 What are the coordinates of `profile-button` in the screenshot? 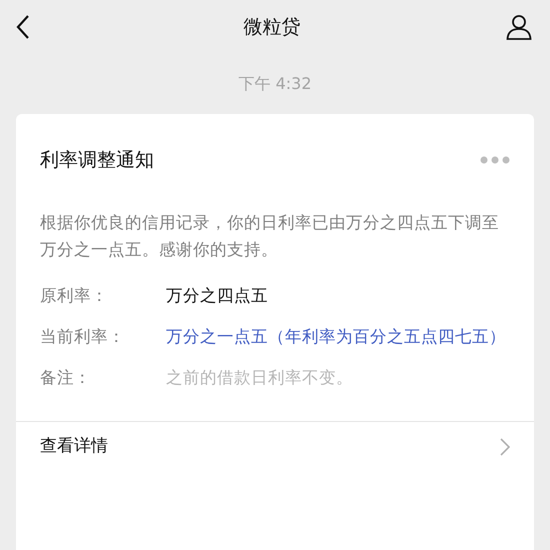 It's located at (519, 27).